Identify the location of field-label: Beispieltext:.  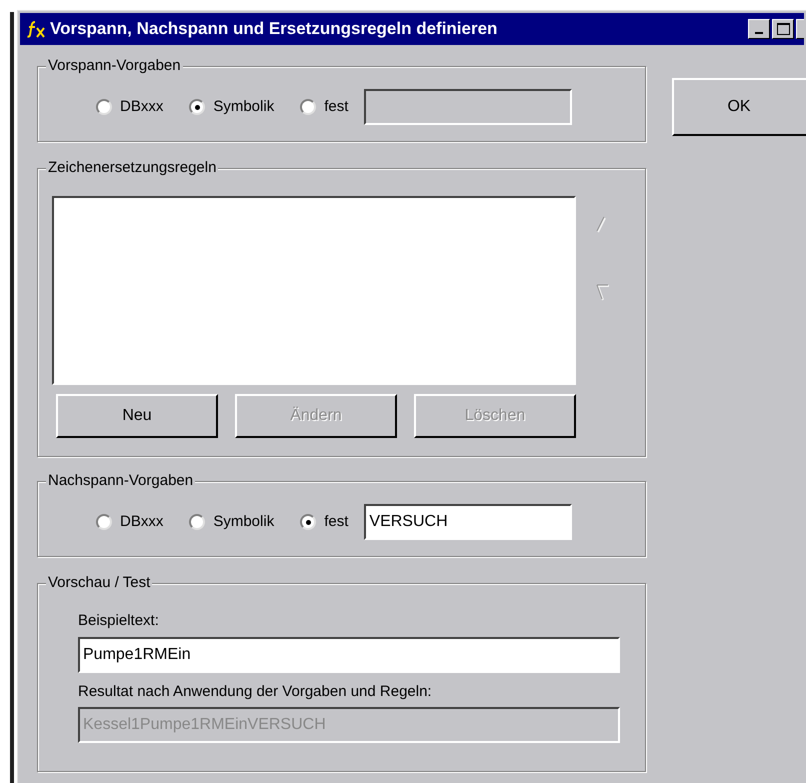
(119, 621).